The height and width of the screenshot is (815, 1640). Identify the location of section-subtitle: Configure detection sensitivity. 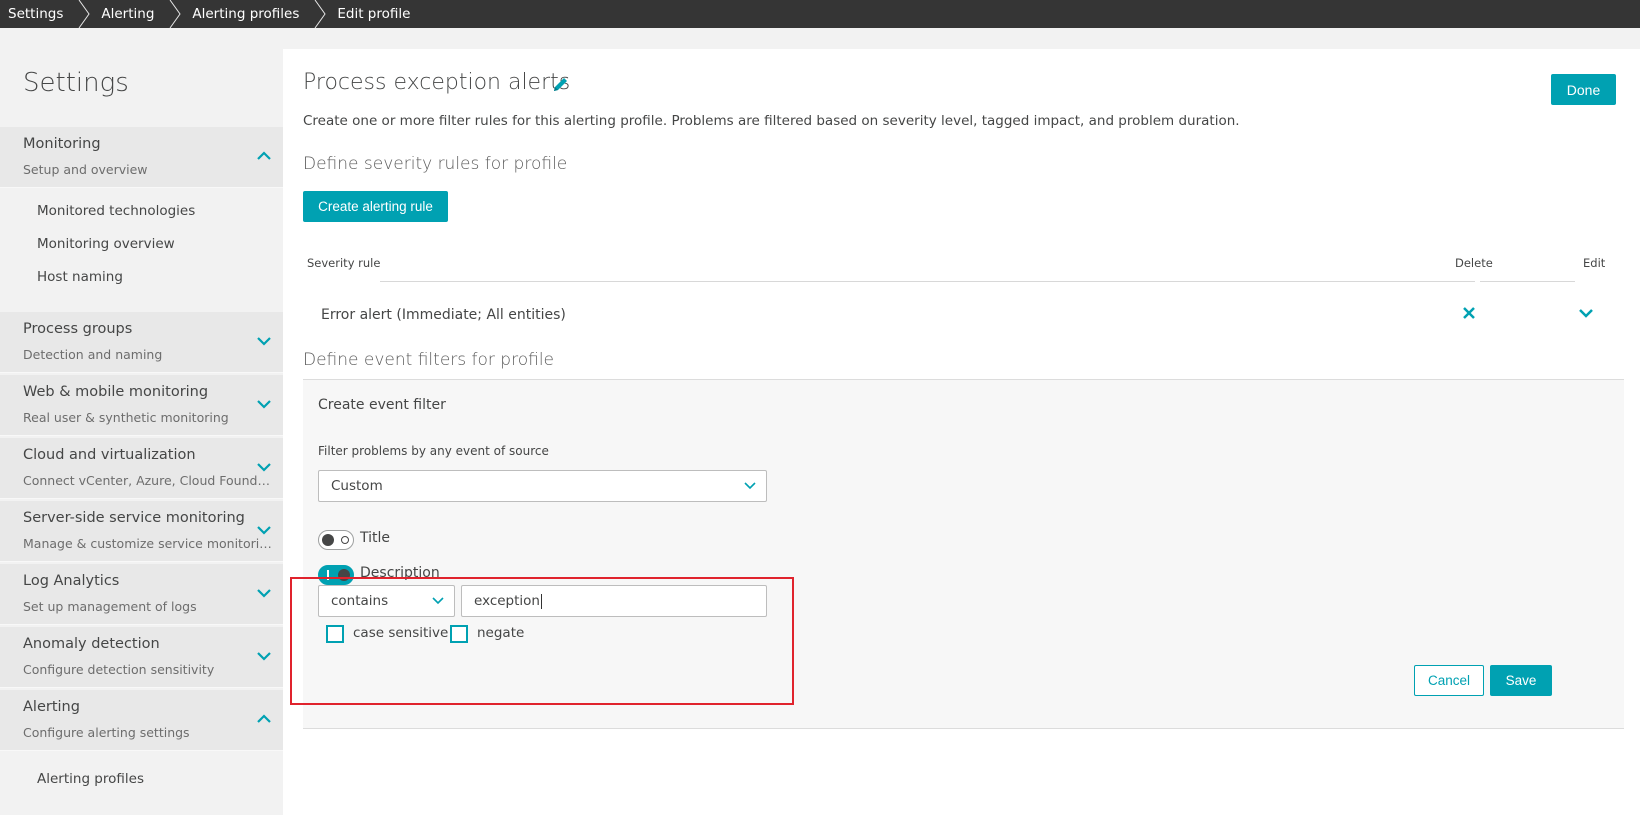
(119, 669).